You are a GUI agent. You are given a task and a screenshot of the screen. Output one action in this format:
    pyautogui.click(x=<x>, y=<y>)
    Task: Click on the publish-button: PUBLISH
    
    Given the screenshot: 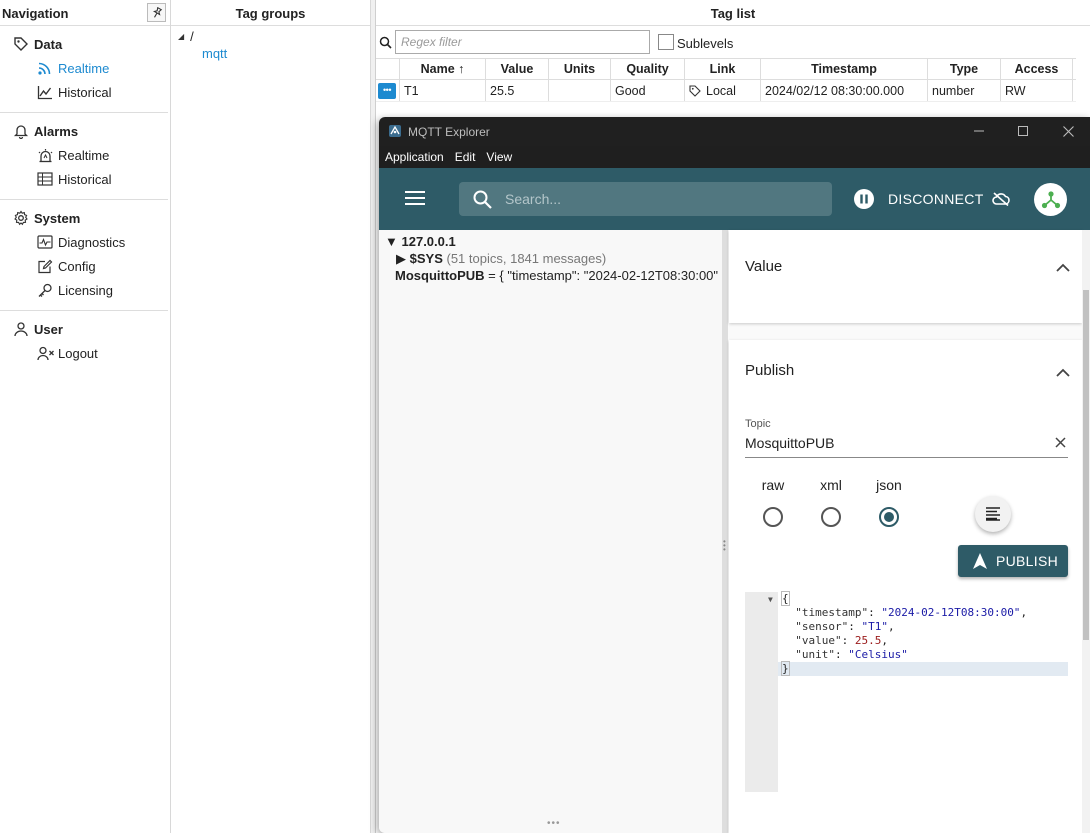 What is the action you would take?
    pyautogui.click(x=1013, y=561)
    